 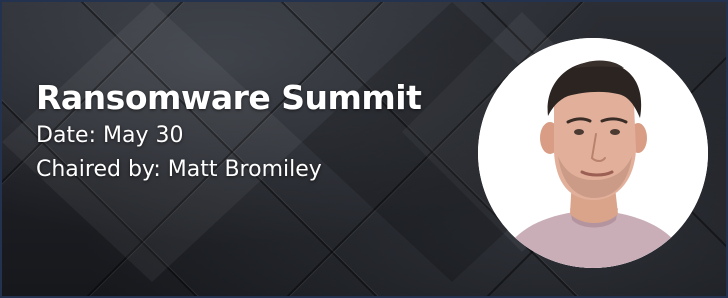 I want to click on event-chair: Chaired by: Matt Bromiley, so click(x=179, y=169).